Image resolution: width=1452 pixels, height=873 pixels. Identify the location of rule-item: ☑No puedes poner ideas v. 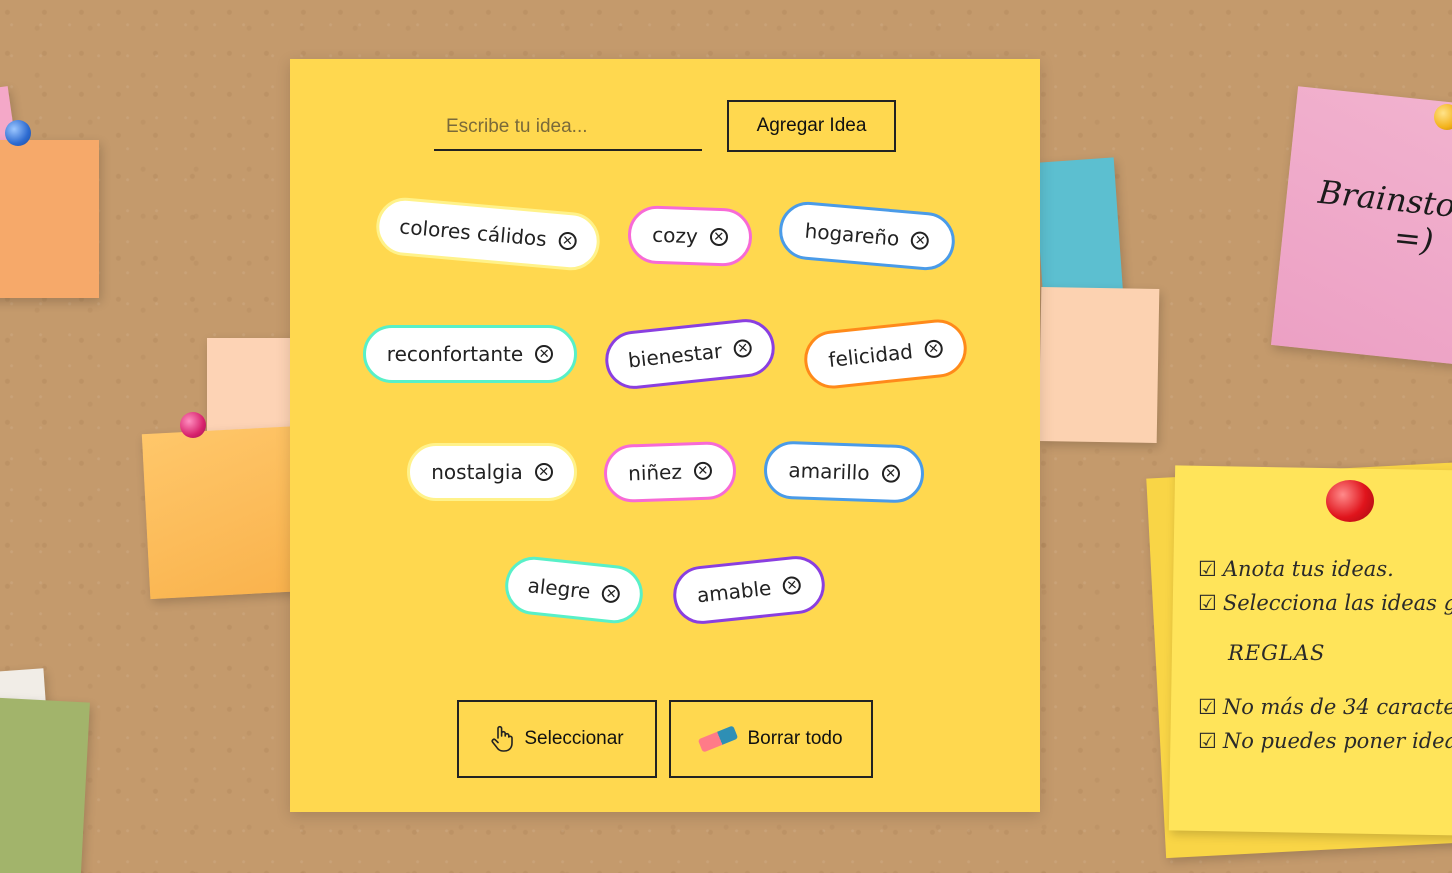
(1325, 741).